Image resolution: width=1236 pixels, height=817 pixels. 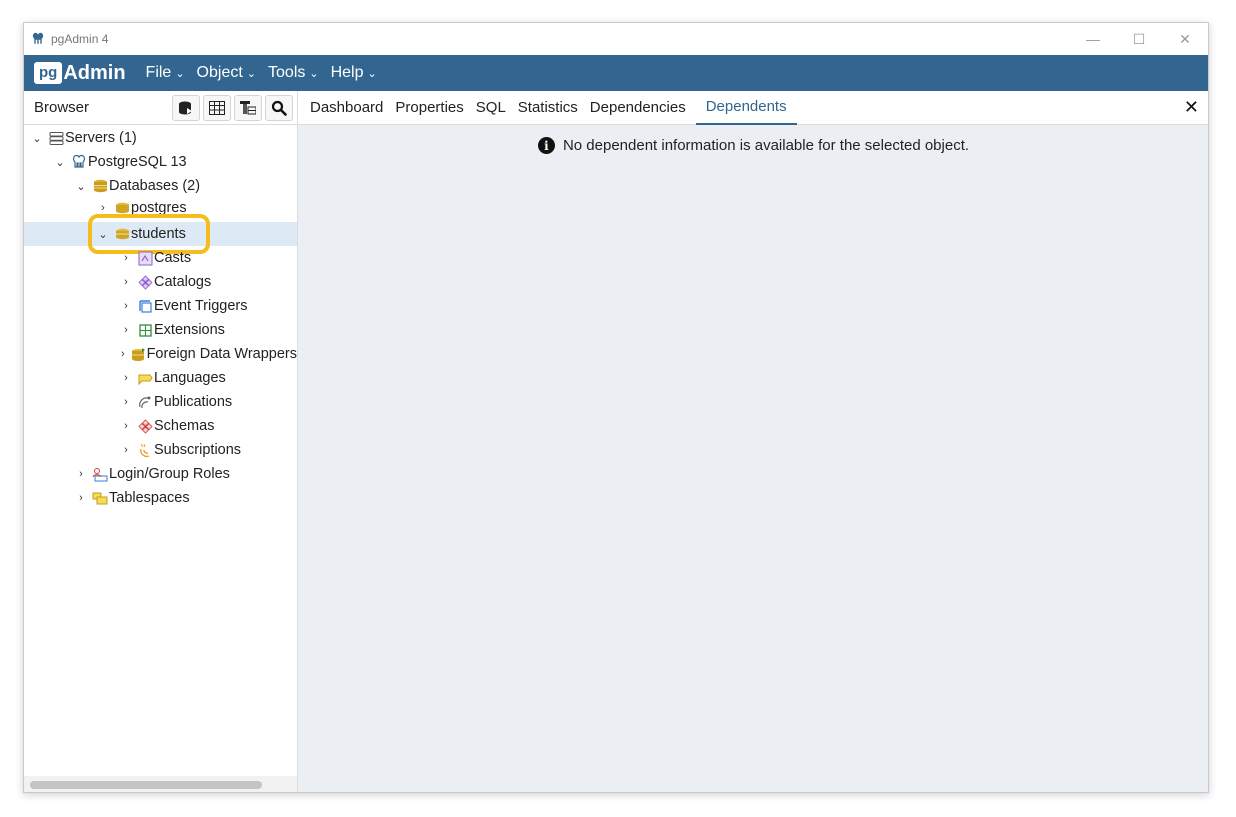 I want to click on tree-node-event-triggers: › Event Triggers, so click(x=183, y=306).